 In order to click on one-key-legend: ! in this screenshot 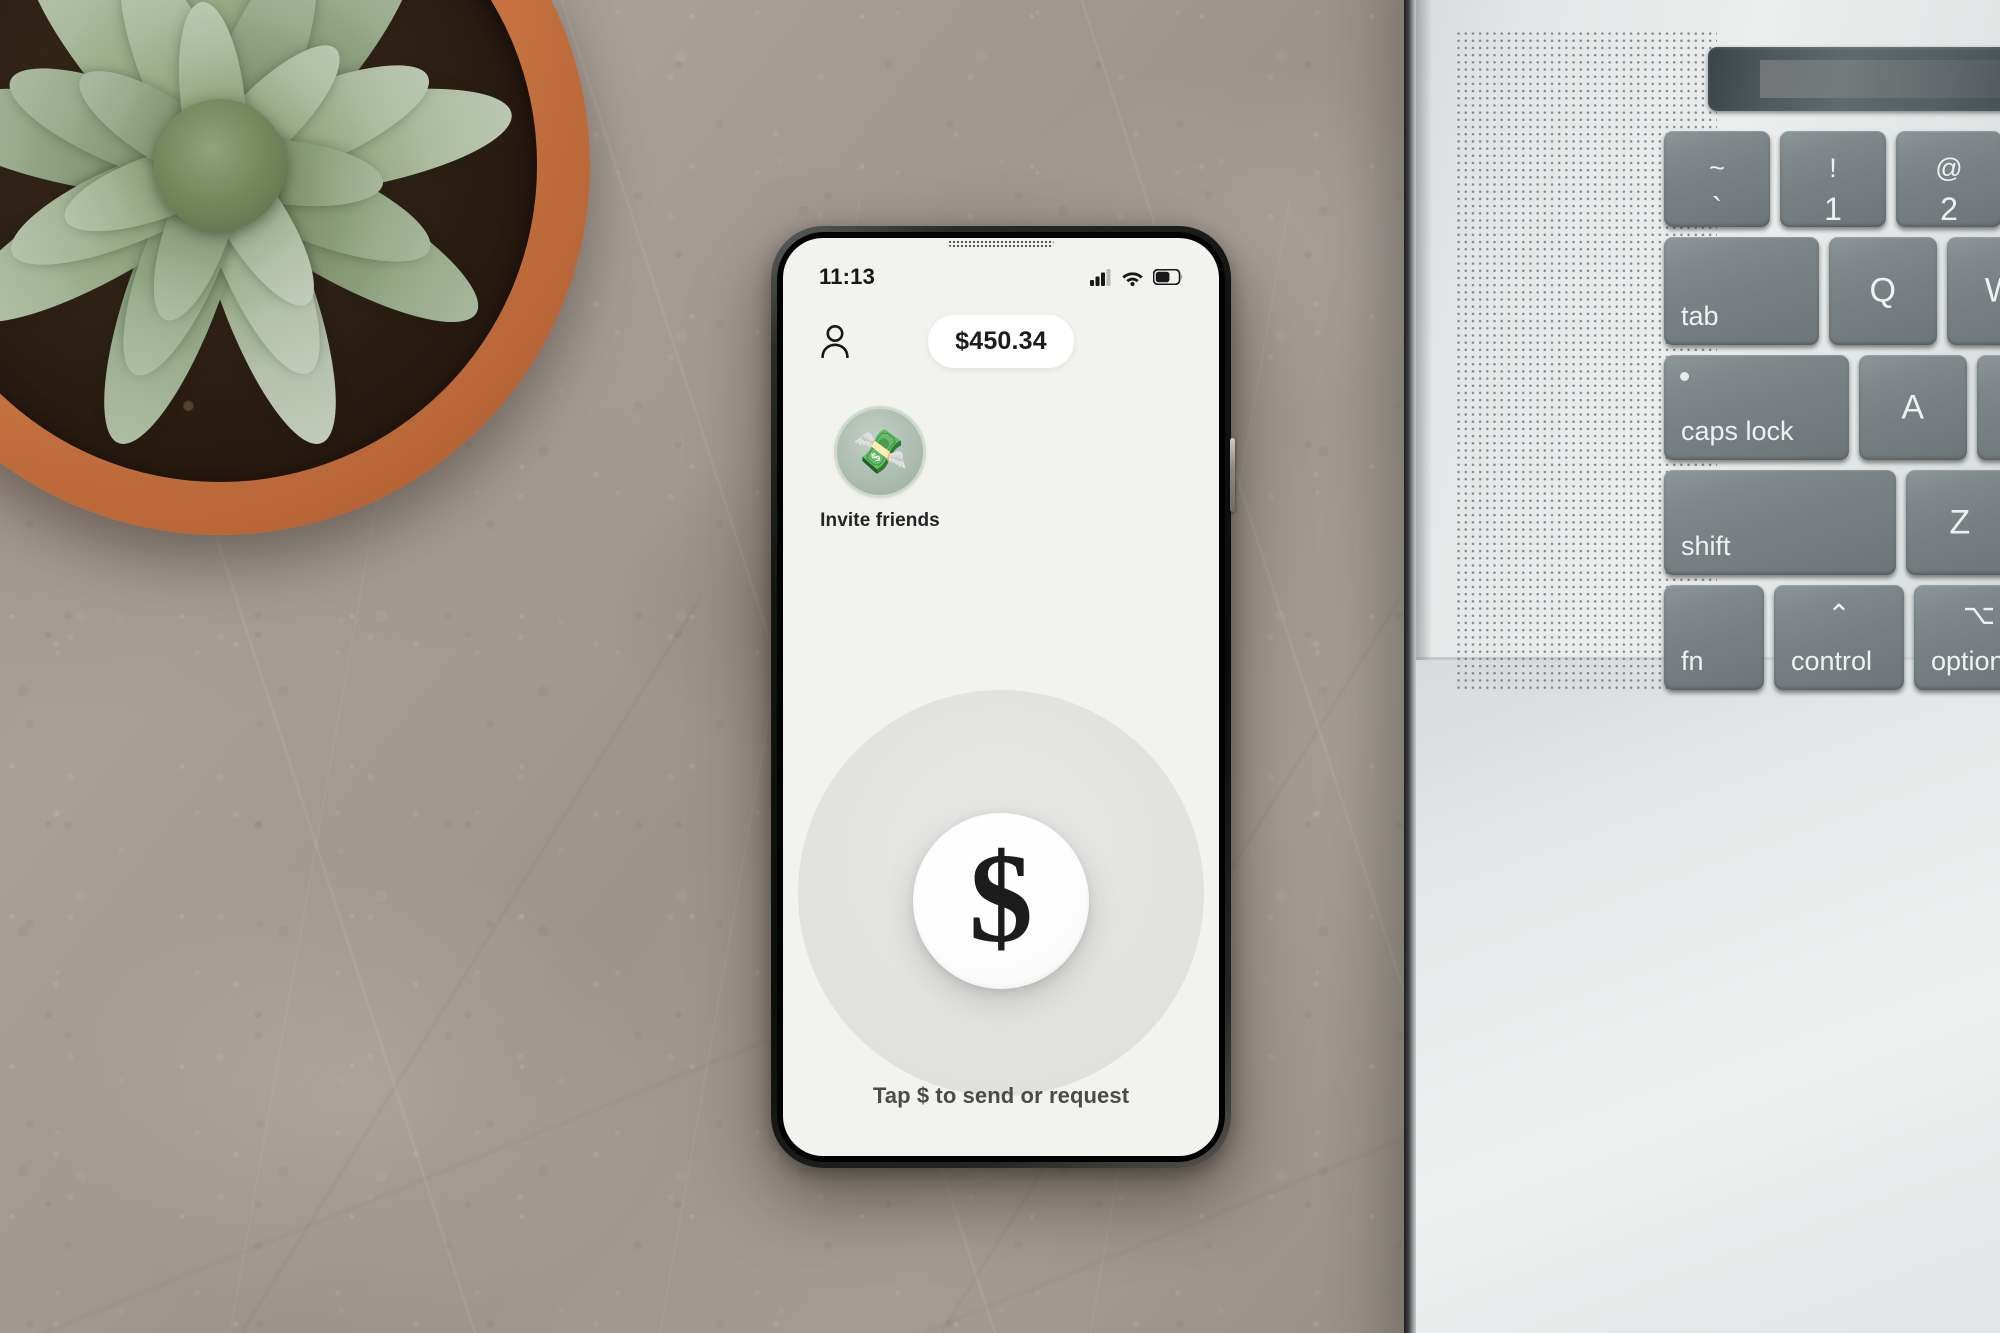, I will do `click(1833, 168)`.